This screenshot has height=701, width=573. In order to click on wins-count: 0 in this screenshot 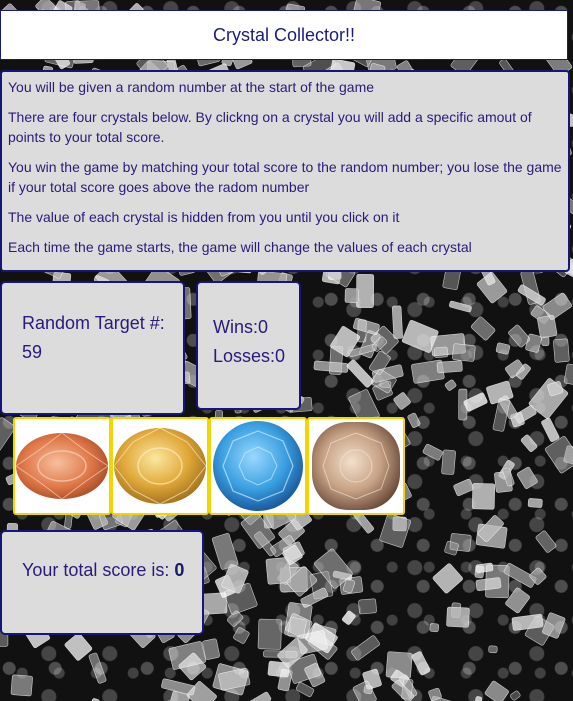, I will do `click(263, 327)`.